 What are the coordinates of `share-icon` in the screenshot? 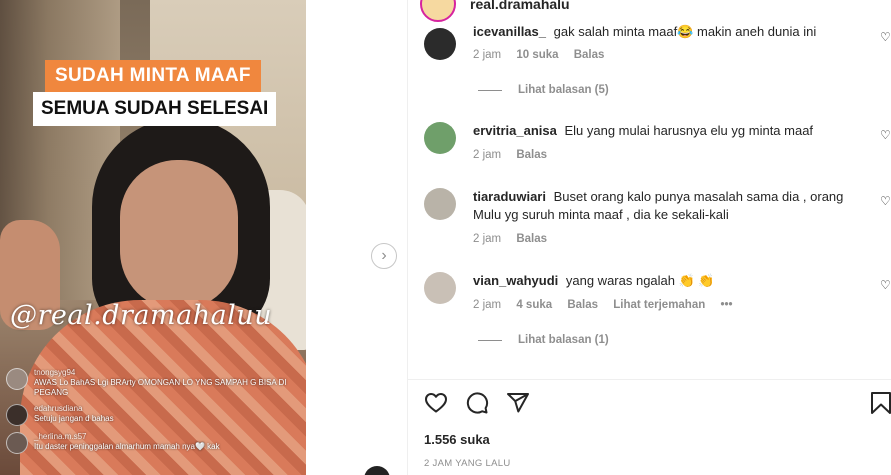 It's located at (518, 403).